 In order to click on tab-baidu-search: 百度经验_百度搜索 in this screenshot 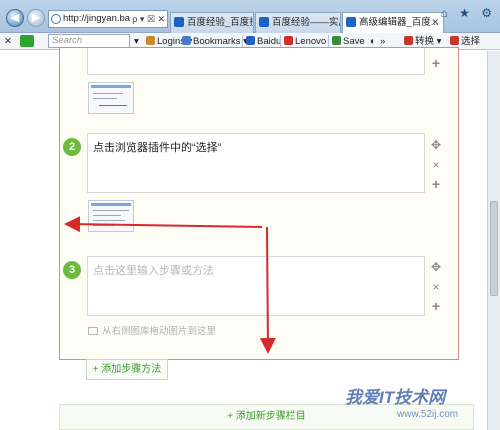, I will do `click(212, 22)`.